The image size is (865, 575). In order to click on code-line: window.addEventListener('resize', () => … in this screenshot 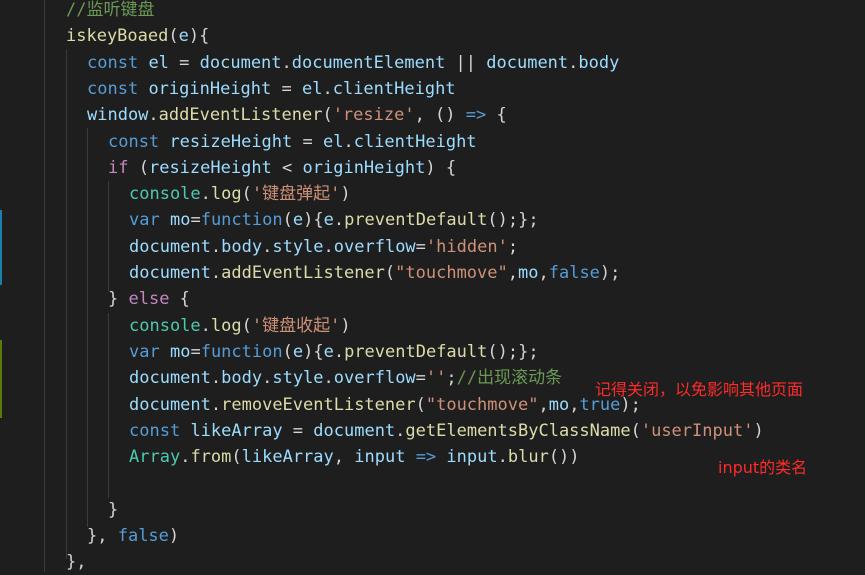, I will do `click(297, 115)`.